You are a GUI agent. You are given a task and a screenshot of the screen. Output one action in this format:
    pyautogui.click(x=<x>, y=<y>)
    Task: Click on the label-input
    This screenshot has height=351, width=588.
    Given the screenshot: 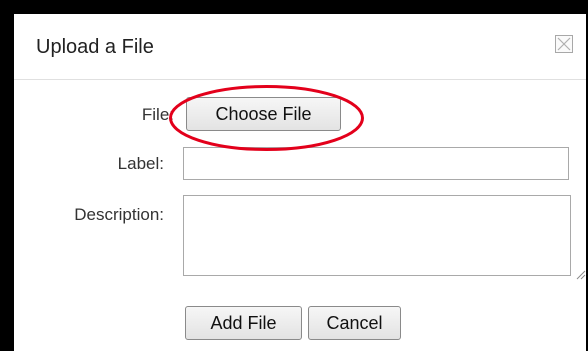 What is the action you would take?
    pyautogui.click(x=376, y=163)
    